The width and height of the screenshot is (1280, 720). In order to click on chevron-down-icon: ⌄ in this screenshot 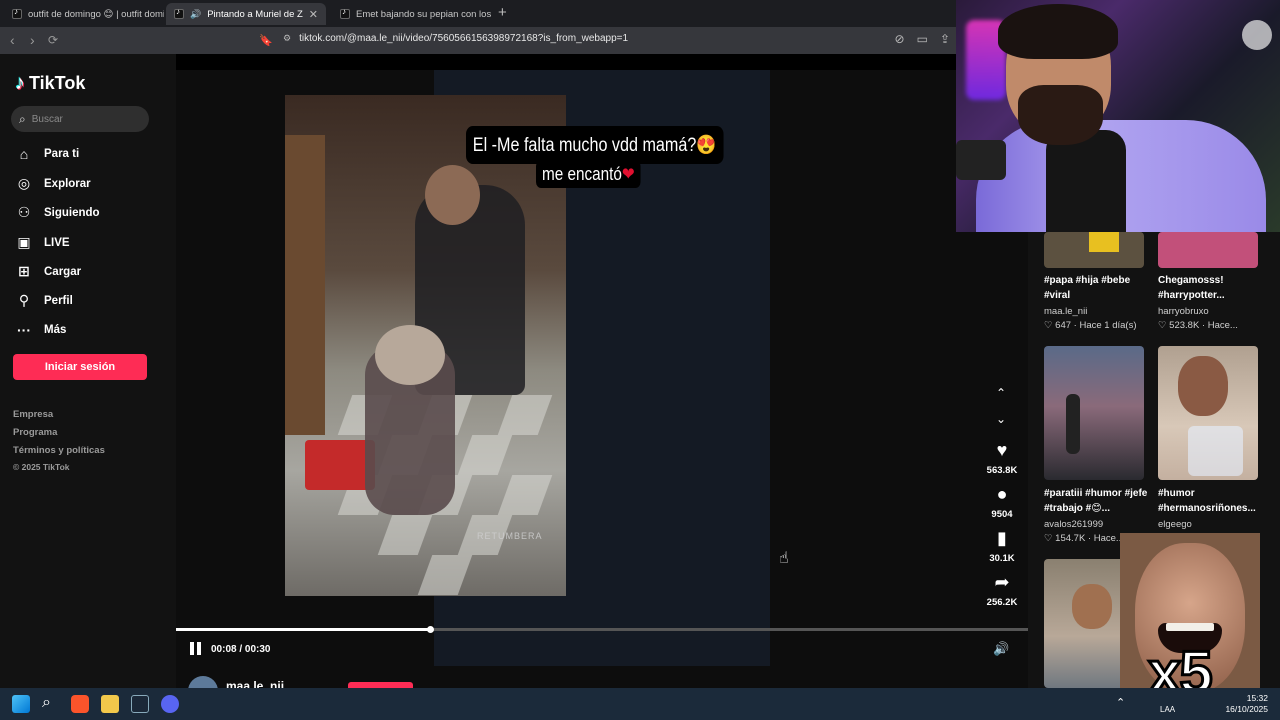, I will do `click(1001, 419)`.